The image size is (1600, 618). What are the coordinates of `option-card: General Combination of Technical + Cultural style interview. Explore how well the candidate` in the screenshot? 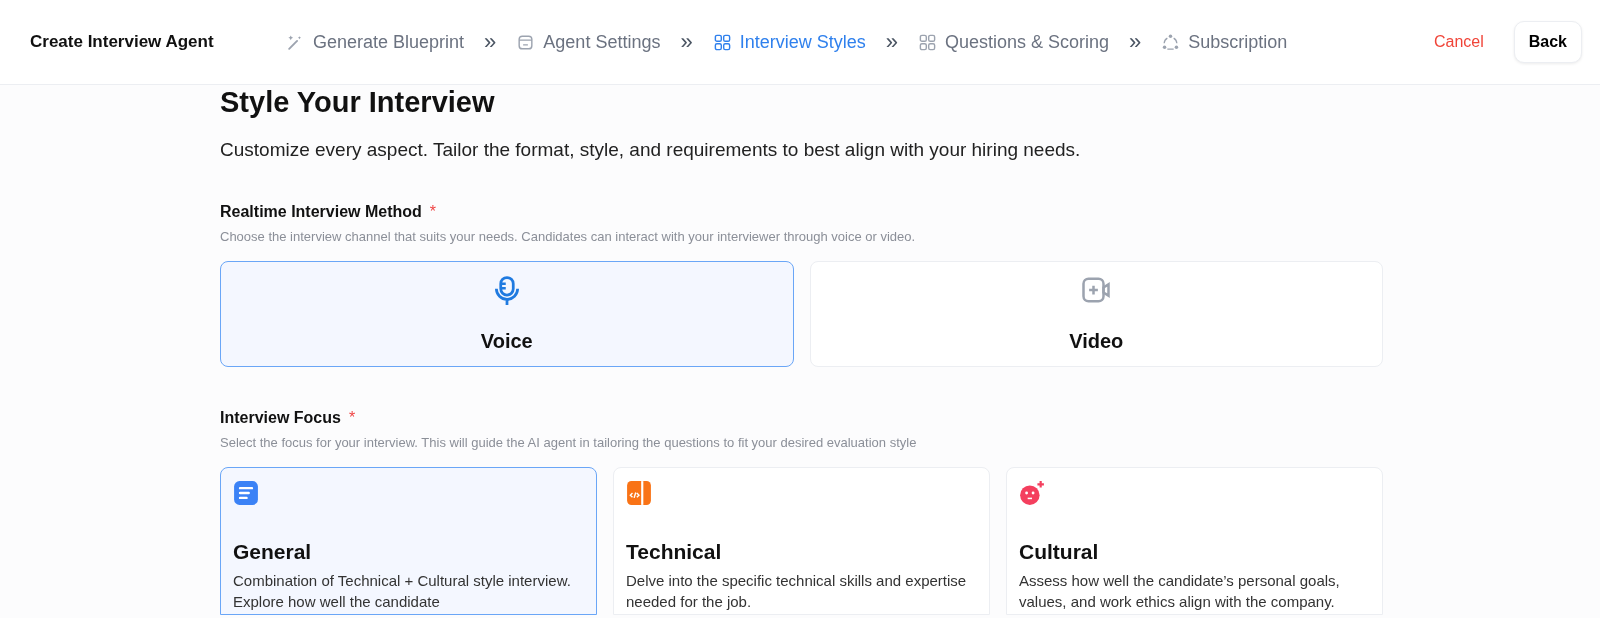 It's located at (408, 541).